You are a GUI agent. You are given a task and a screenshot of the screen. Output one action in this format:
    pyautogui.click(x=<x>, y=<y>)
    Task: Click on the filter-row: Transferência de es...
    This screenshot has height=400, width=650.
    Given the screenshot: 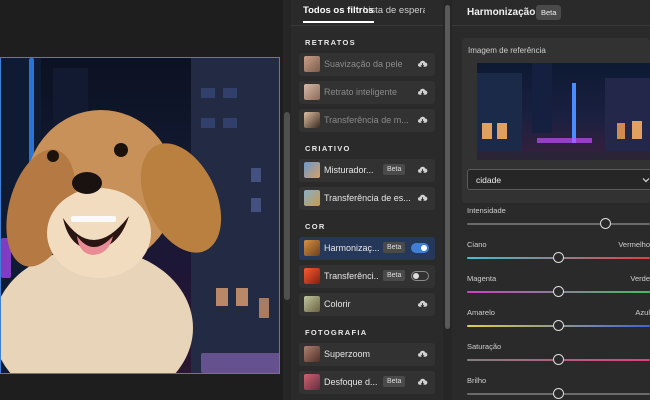 What is the action you would take?
    pyautogui.click(x=367, y=198)
    